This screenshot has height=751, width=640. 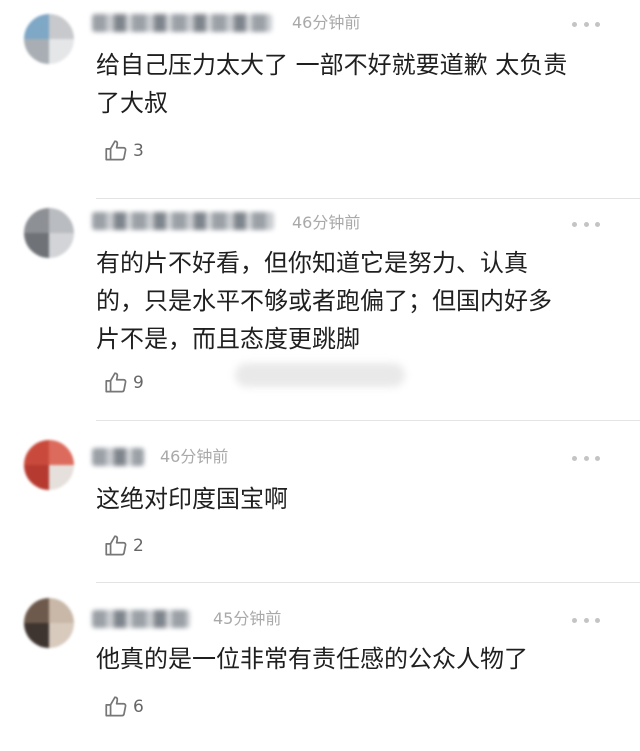 What do you see at coordinates (332, 84) in the screenshot?
I see `comment-text: 给自己压力太大了 一部不好就要道歉 太负责 了大叔` at bounding box center [332, 84].